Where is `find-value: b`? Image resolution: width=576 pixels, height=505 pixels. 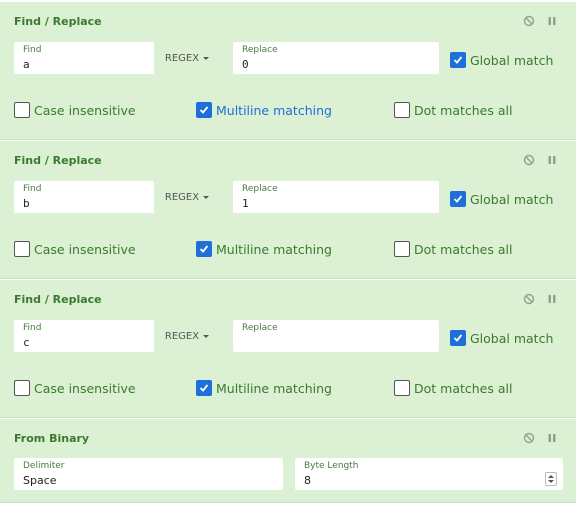
find-value: b is located at coordinates (26, 203).